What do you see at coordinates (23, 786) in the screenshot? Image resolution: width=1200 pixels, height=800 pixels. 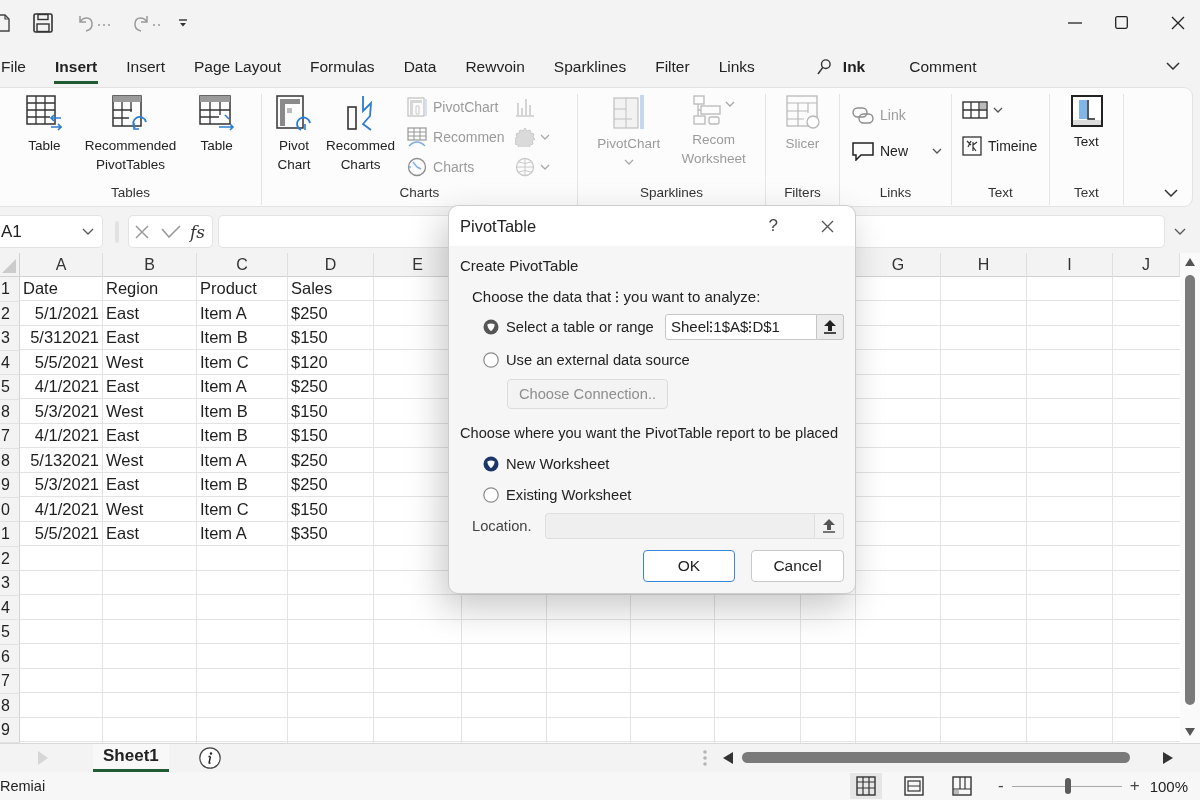 I see `status-text: Remiai` at bounding box center [23, 786].